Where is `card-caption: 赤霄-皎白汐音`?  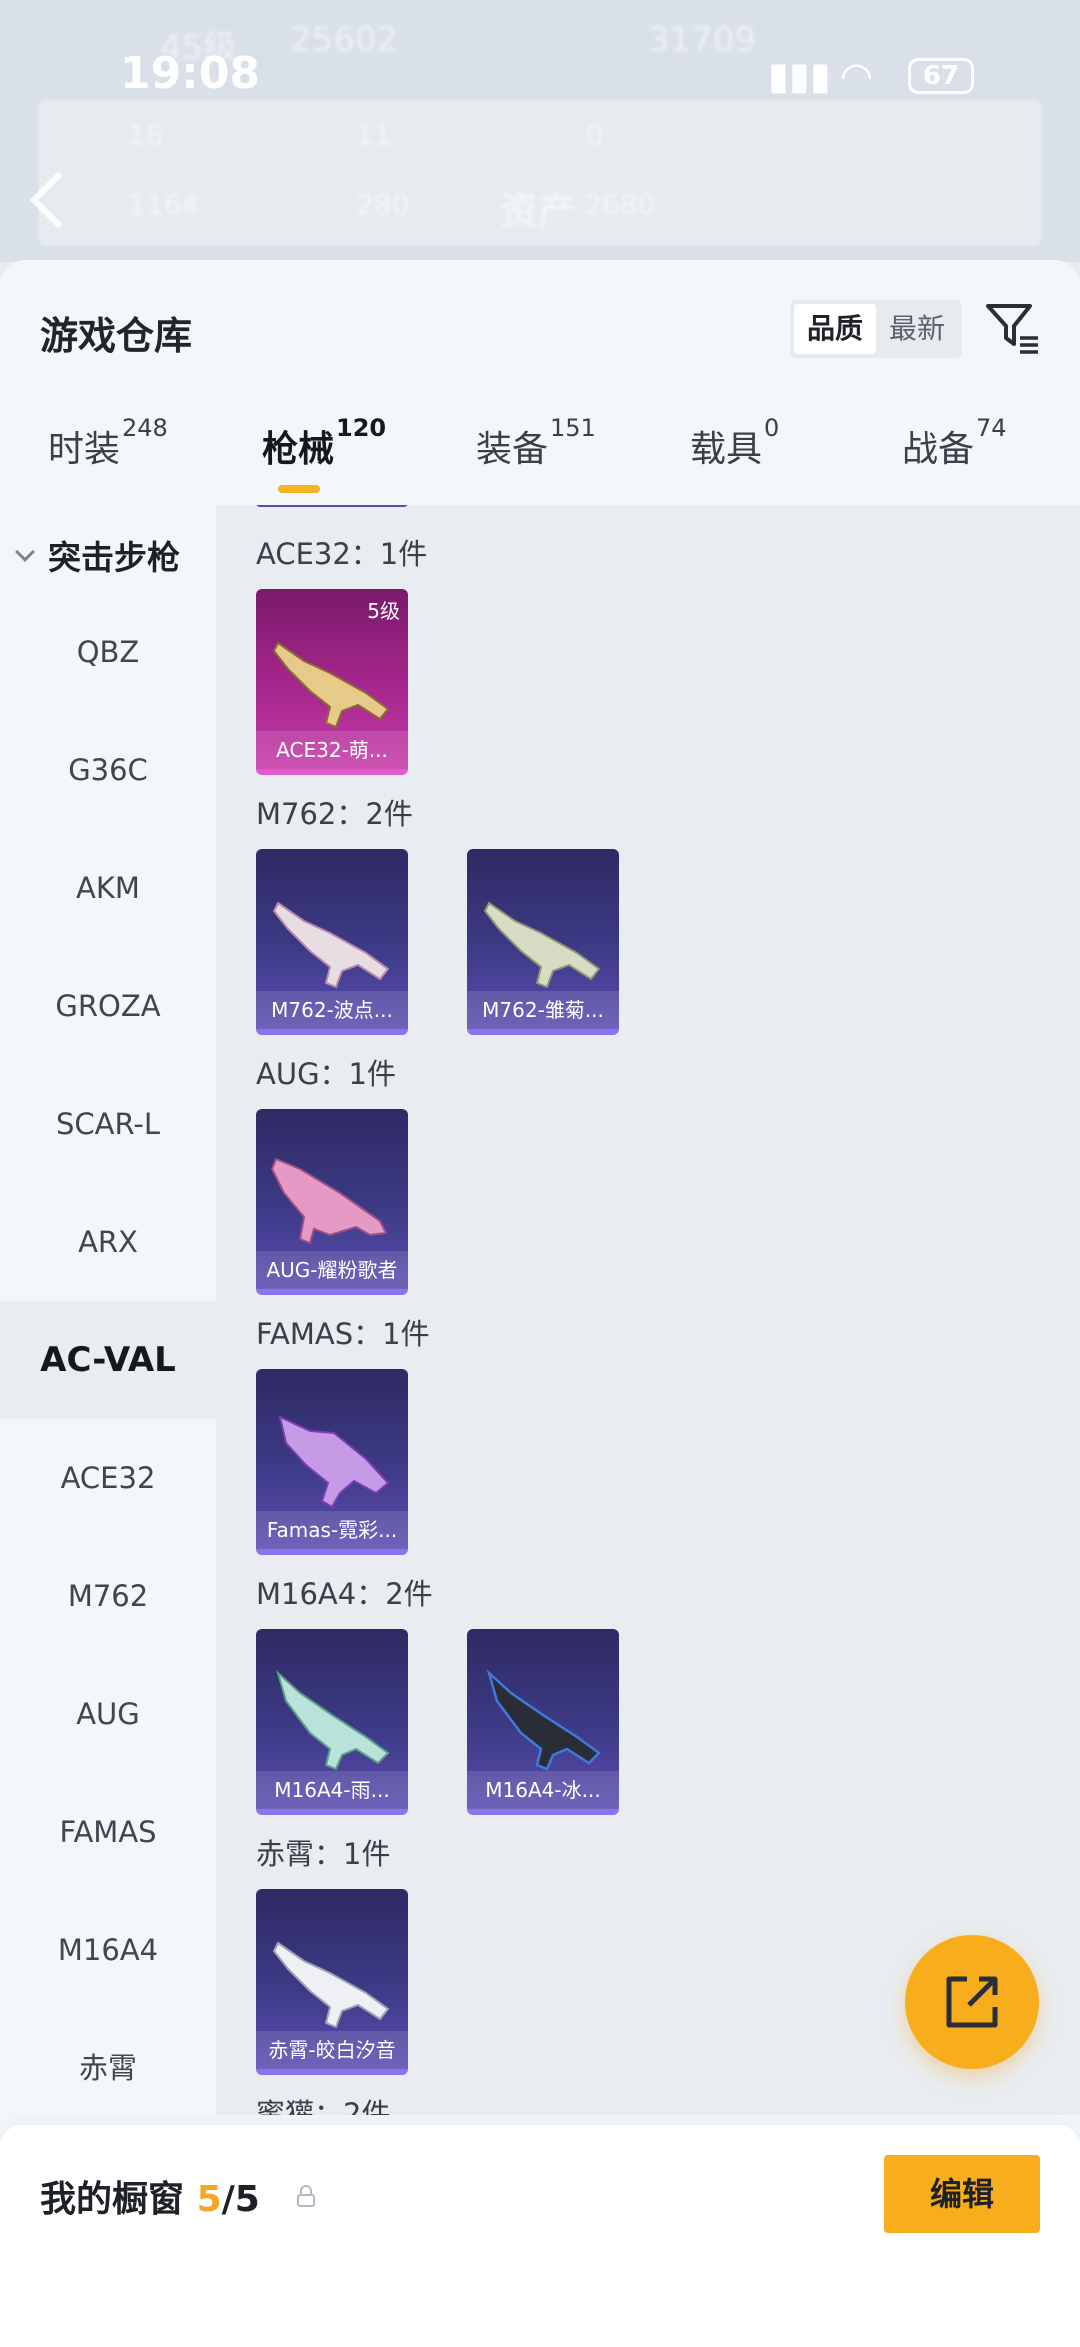 card-caption: 赤霄-皎白汐音 is located at coordinates (332, 2050).